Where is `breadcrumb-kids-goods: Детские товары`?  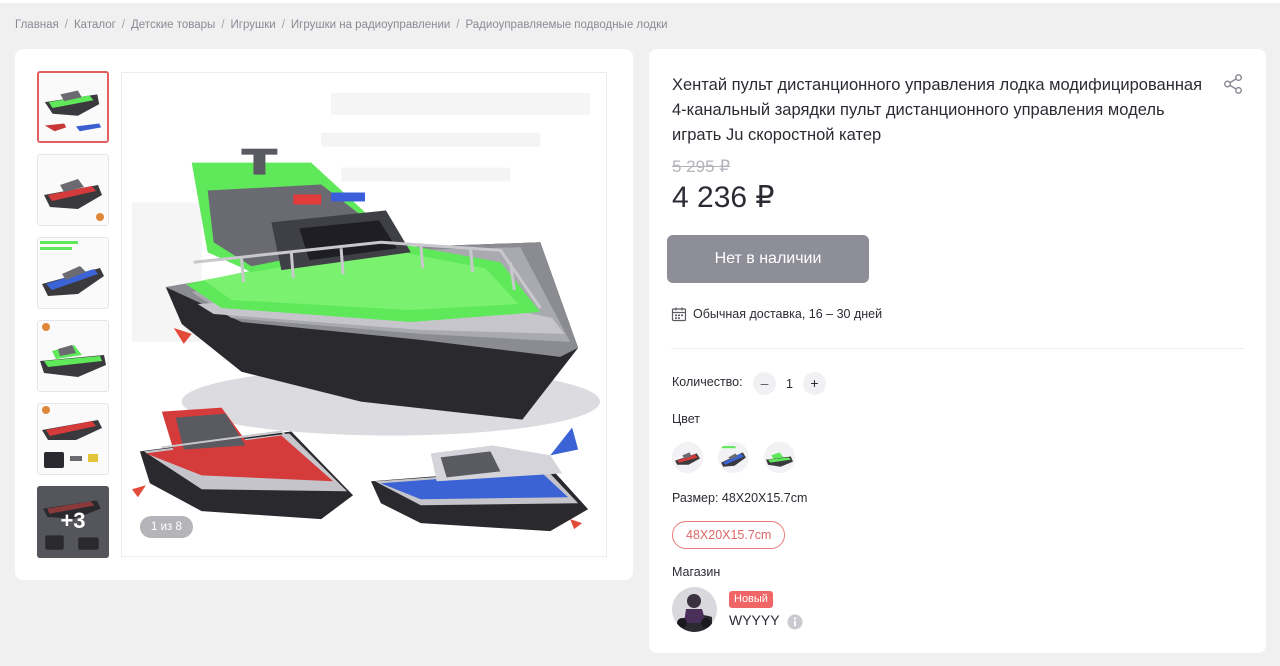 breadcrumb-kids-goods: Детские товары is located at coordinates (173, 25).